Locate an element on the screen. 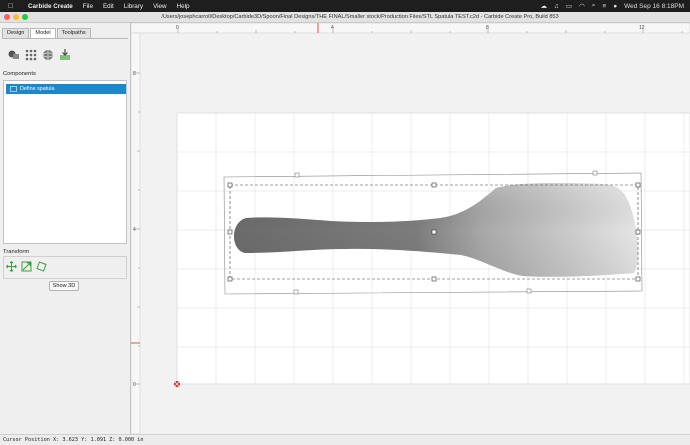 This screenshot has width=690, height=445. tabs-divider is located at coordinates (65, 38).